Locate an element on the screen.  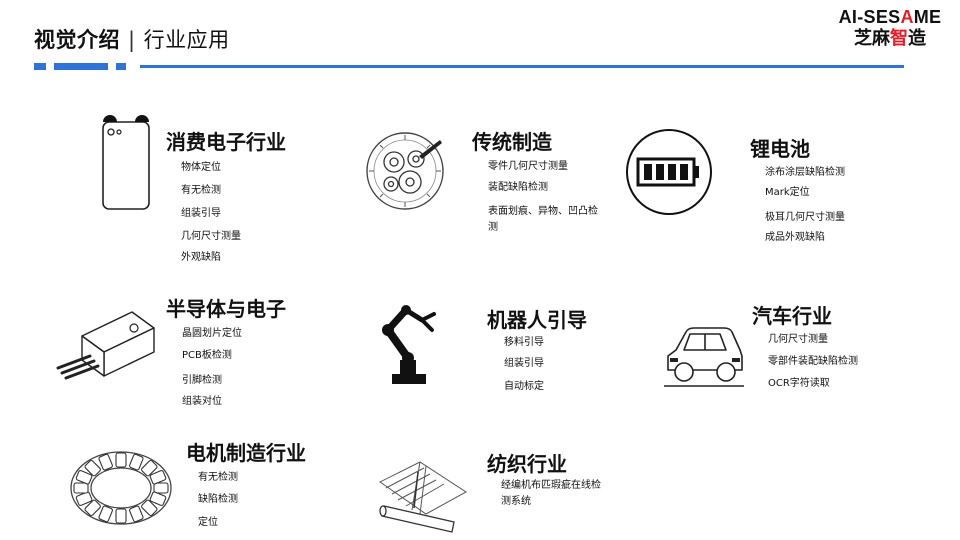
category-item: OCR字符读取 is located at coordinates (799, 383).